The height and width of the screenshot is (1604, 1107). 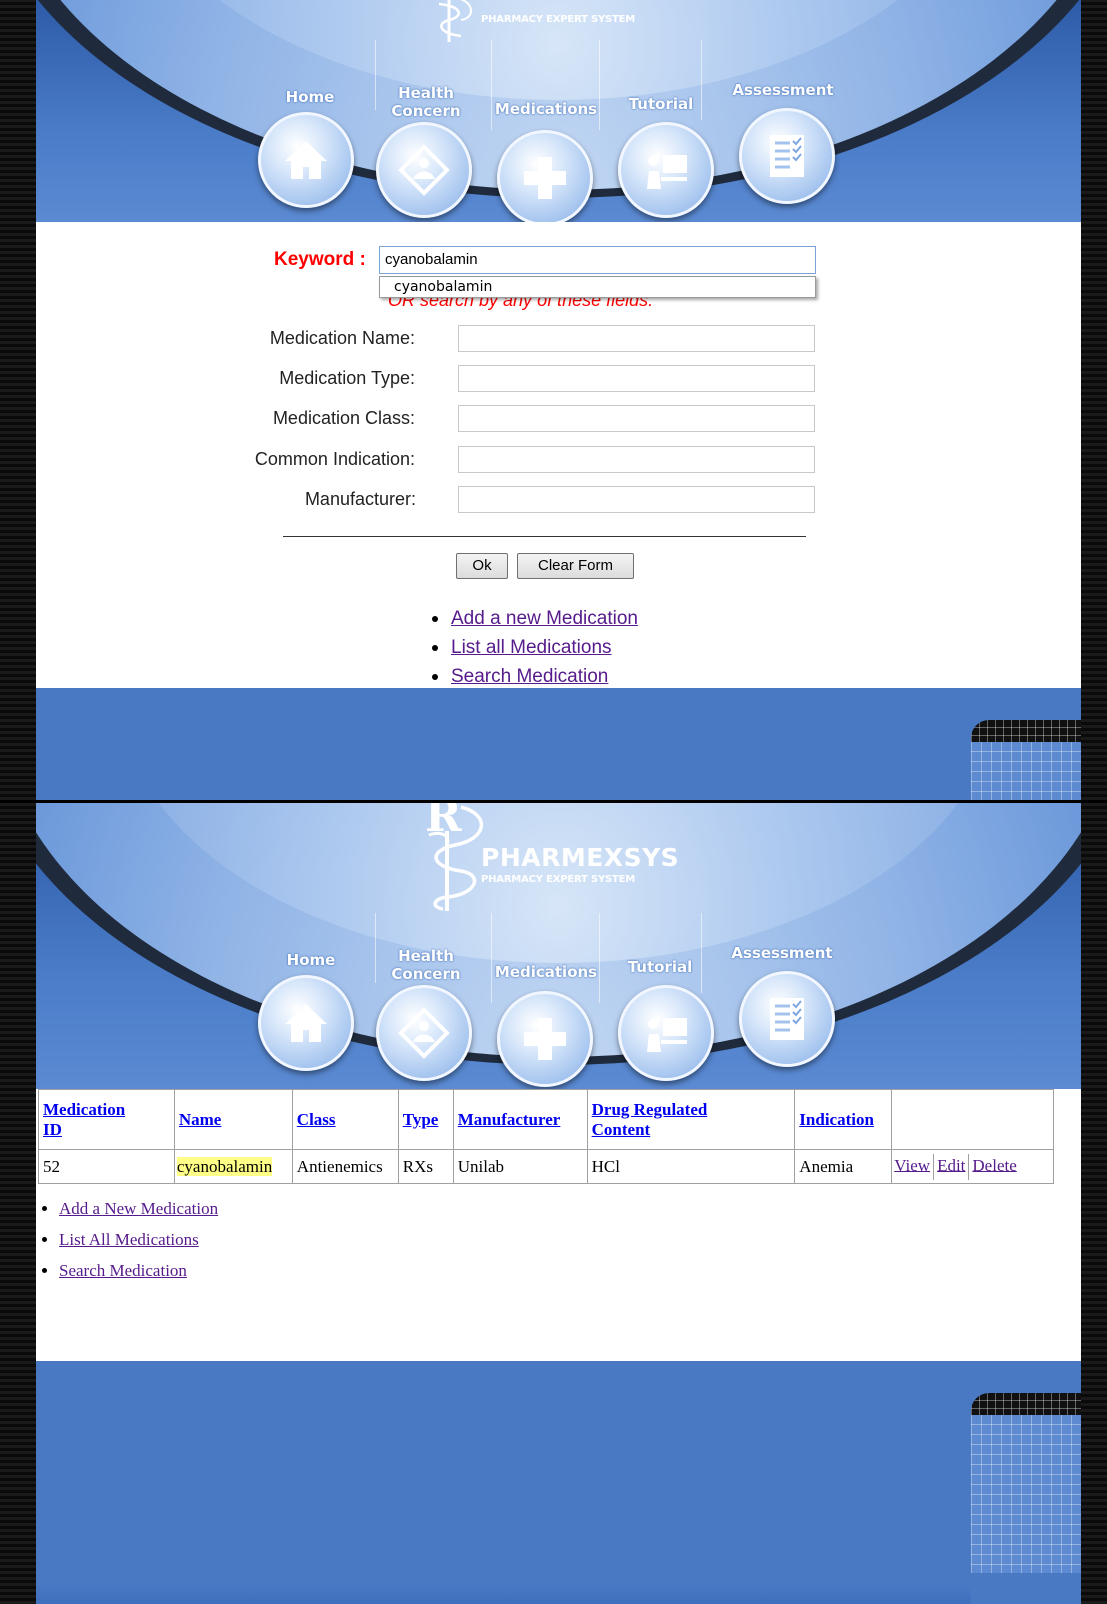 I want to click on sort-name-link: Name, so click(x=200, y=1119).